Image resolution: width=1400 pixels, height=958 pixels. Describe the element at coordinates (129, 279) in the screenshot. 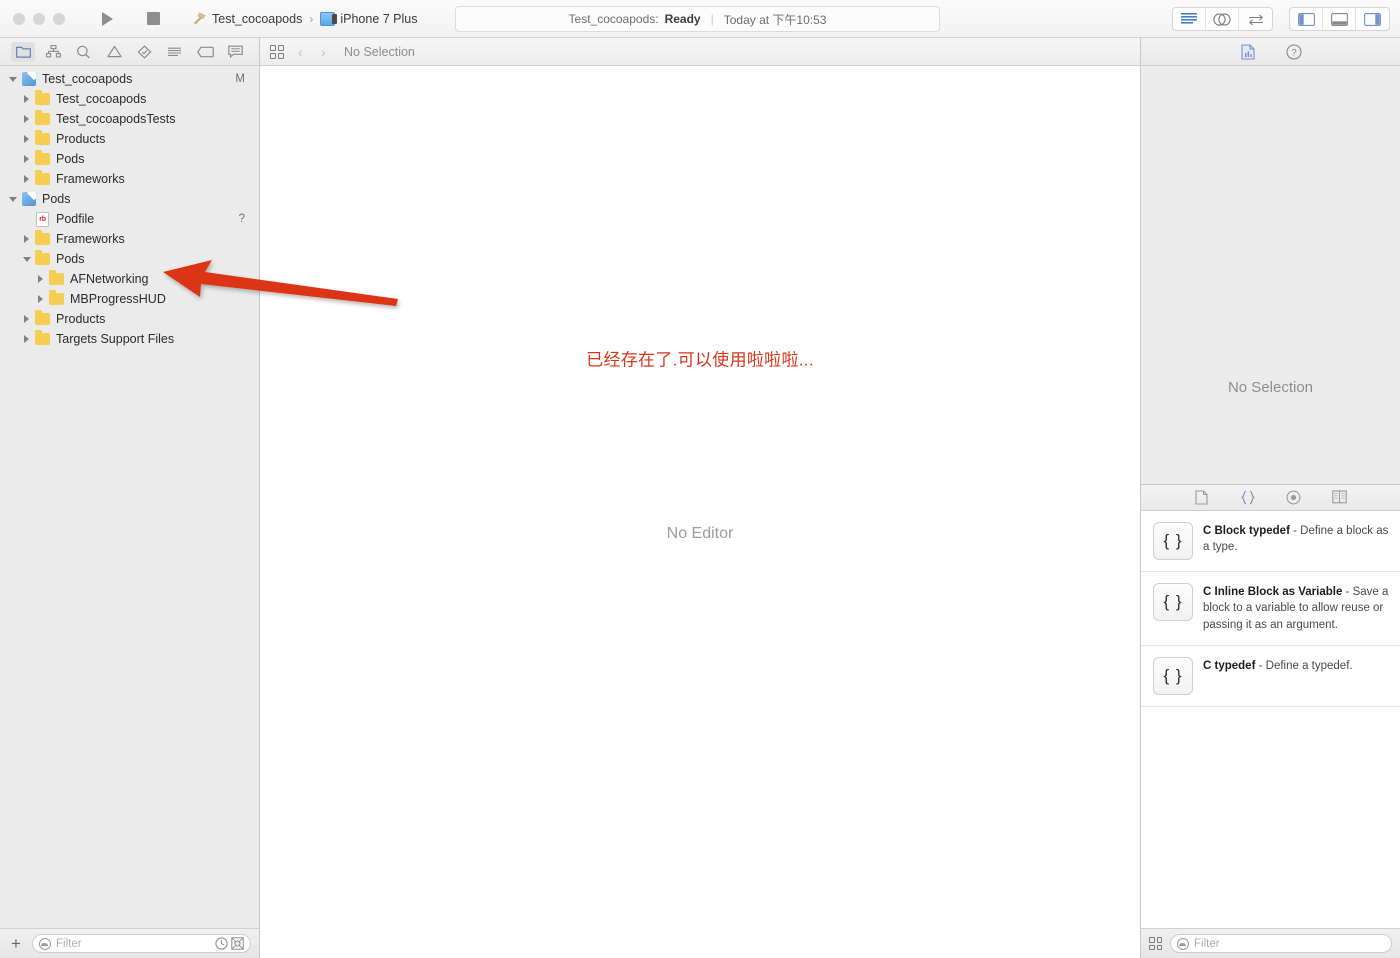

I see `tree-row: AFNetworking` at that location.